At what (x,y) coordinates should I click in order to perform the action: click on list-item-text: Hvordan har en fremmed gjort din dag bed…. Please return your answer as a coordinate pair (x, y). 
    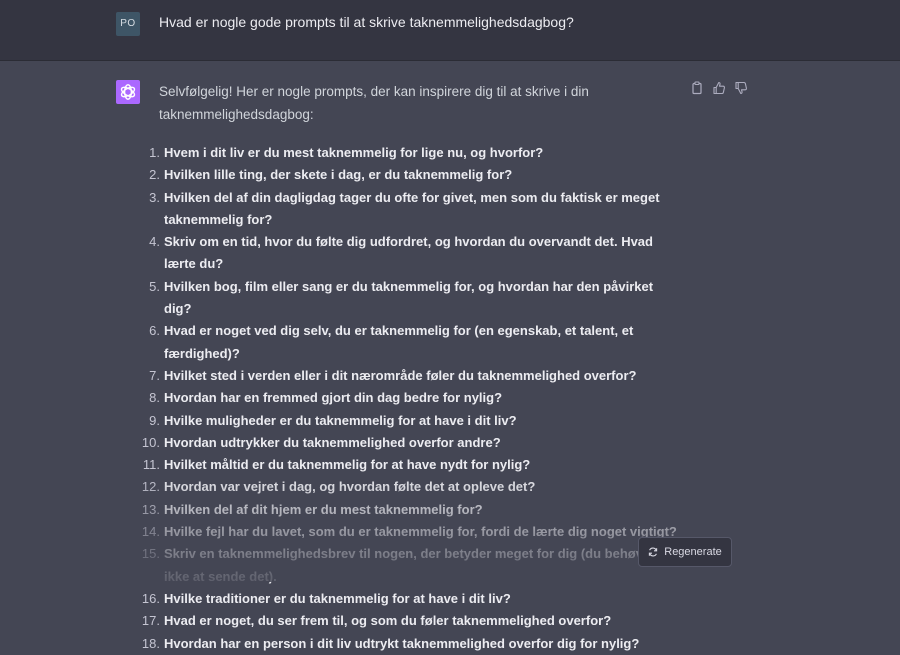
    Looking at the image, I should click on (333, 398).